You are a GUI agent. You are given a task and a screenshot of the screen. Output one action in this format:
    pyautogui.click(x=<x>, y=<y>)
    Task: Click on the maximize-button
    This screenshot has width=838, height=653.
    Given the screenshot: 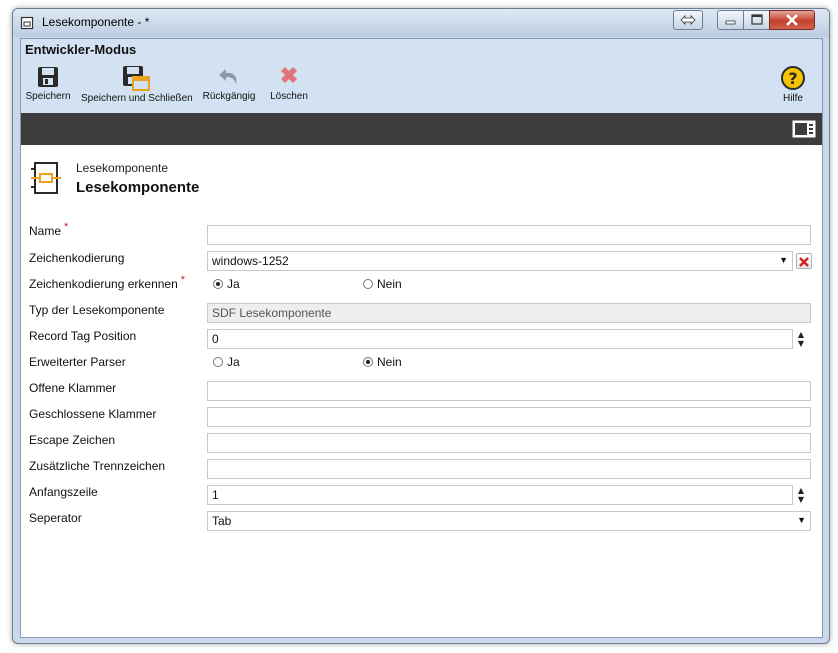 What is the action you would take?
    pyautogui.click(x=757, y=20)
    